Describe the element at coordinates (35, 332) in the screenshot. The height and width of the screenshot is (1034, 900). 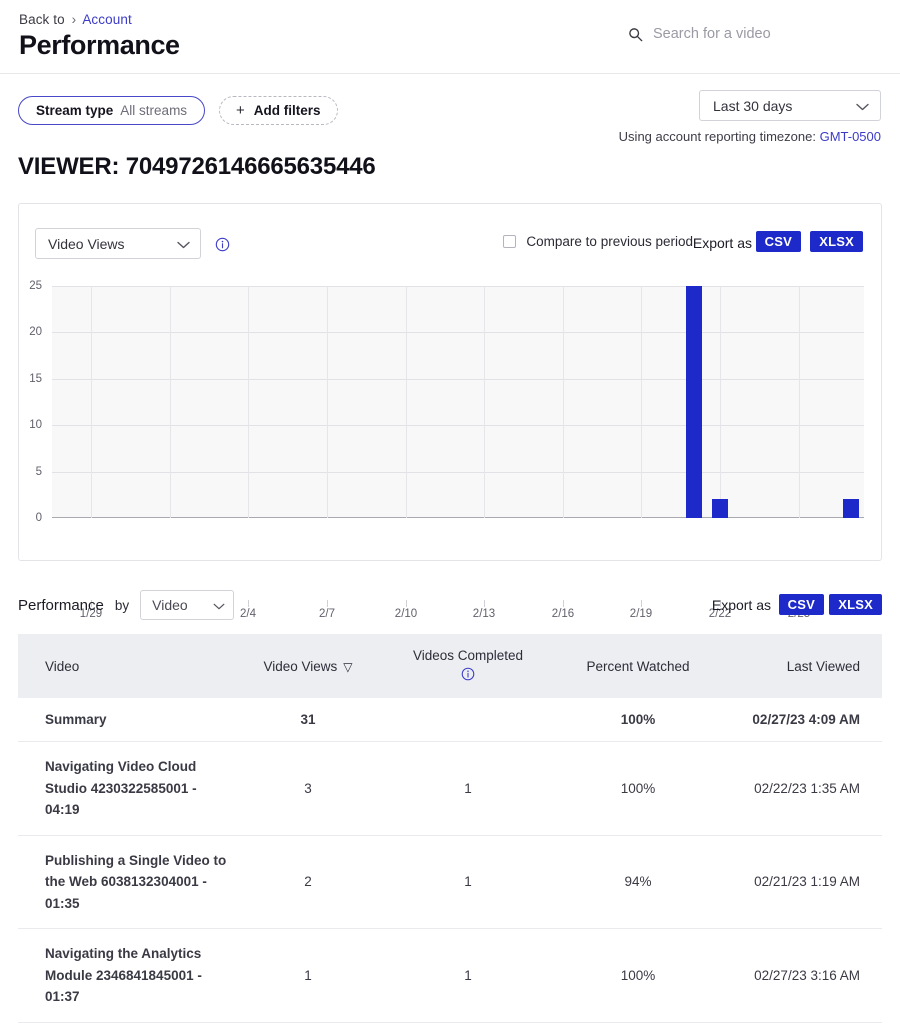
I see `y-axis-tick-label: 20` at that location.